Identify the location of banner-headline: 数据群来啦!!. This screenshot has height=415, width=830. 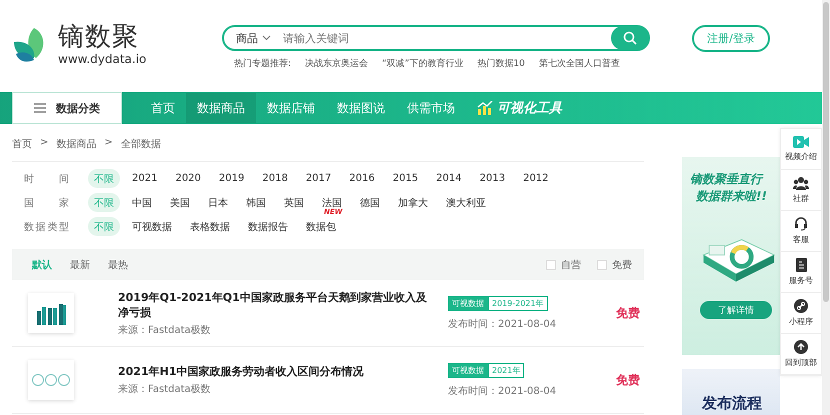
(731, 196).